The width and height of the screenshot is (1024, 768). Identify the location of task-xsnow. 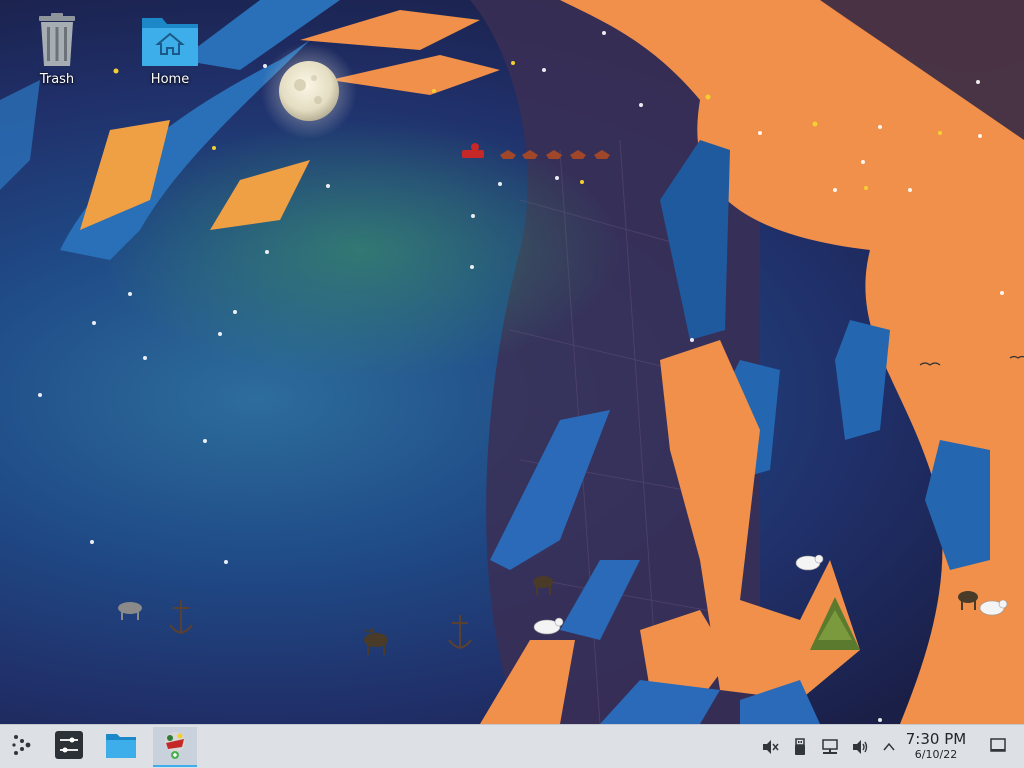
(175, 747).